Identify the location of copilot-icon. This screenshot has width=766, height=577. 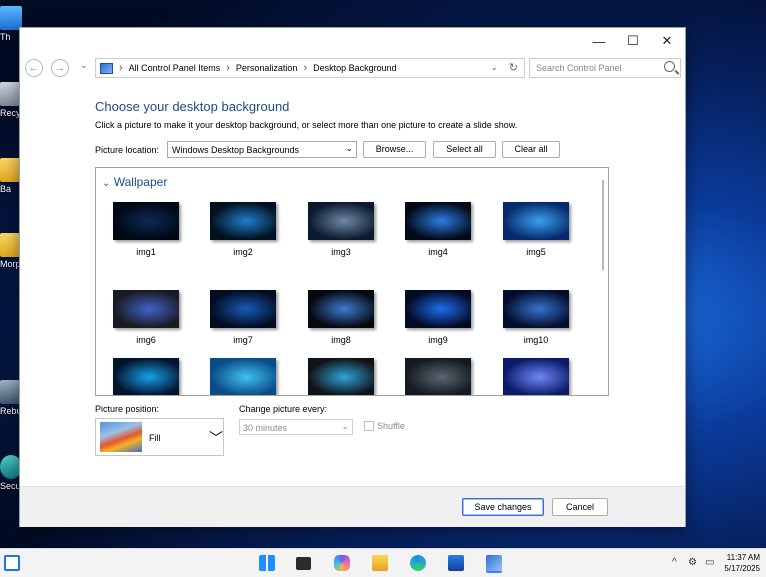
(342, 563).